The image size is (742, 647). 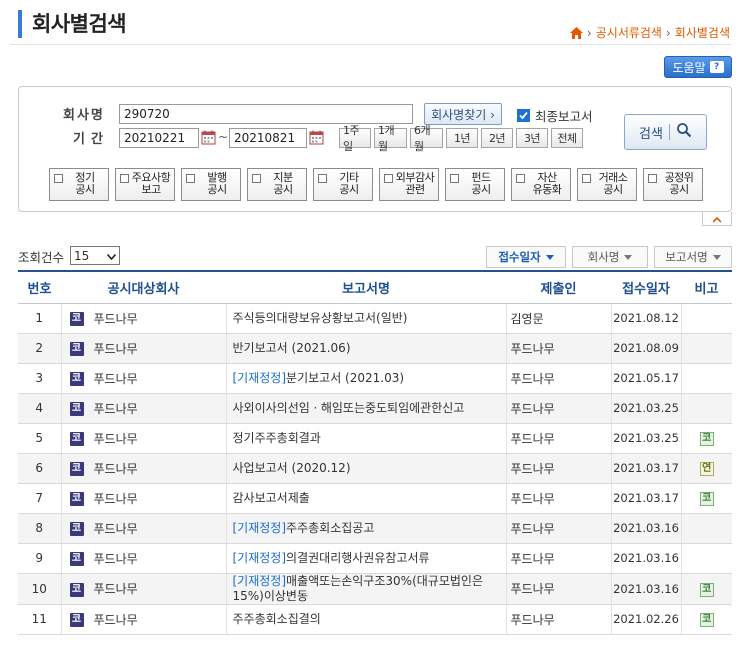 I want to click on category-checkbox: 정기 공시, so click(x=79, y=184).